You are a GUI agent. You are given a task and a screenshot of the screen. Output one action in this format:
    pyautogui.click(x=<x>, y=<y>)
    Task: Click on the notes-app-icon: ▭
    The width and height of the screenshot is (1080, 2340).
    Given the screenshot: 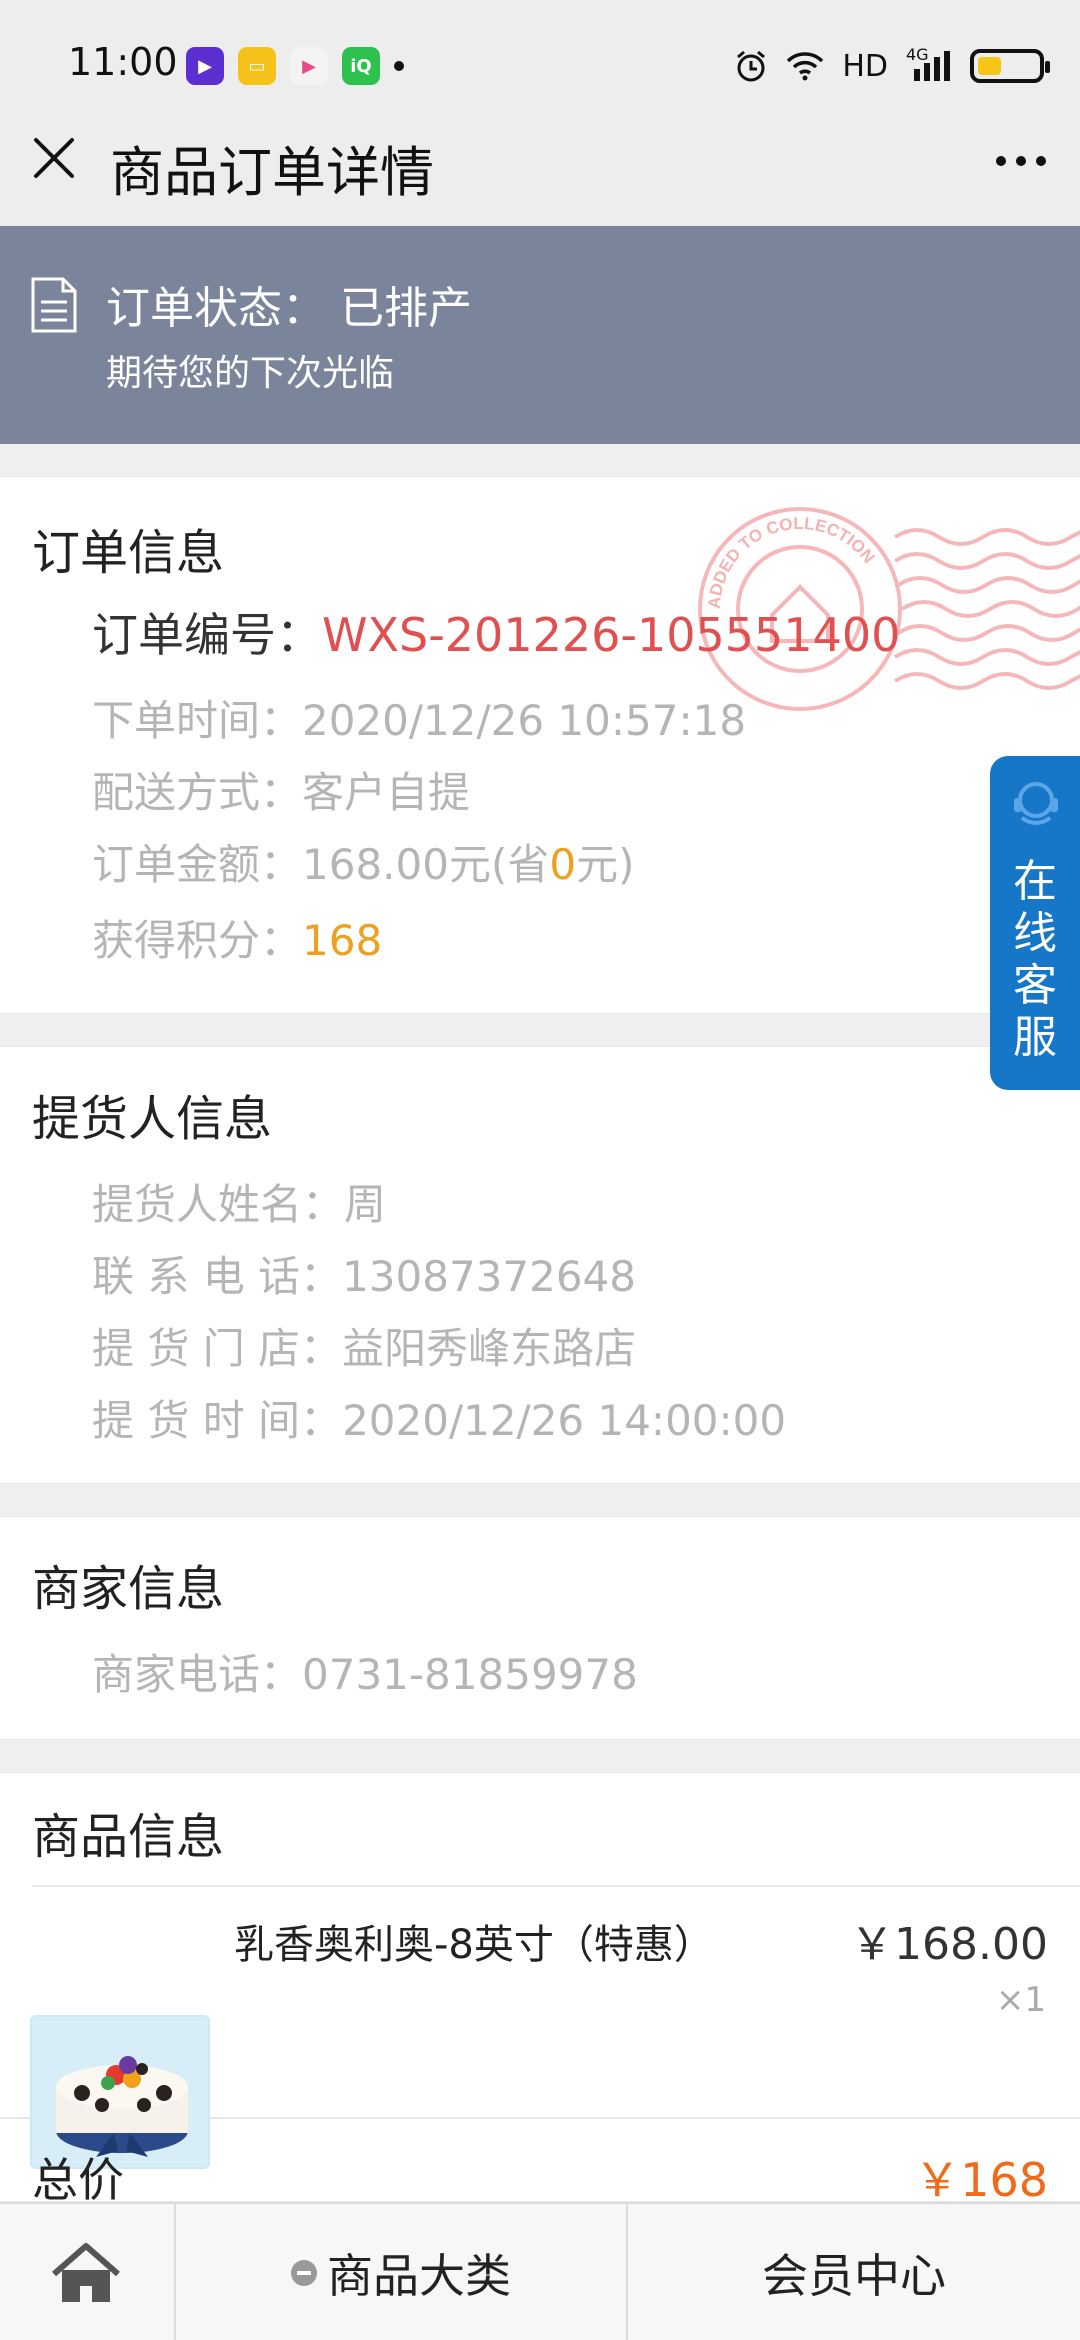 What is the action you would take?
    pyautogui.click(x=257, y=66)
    